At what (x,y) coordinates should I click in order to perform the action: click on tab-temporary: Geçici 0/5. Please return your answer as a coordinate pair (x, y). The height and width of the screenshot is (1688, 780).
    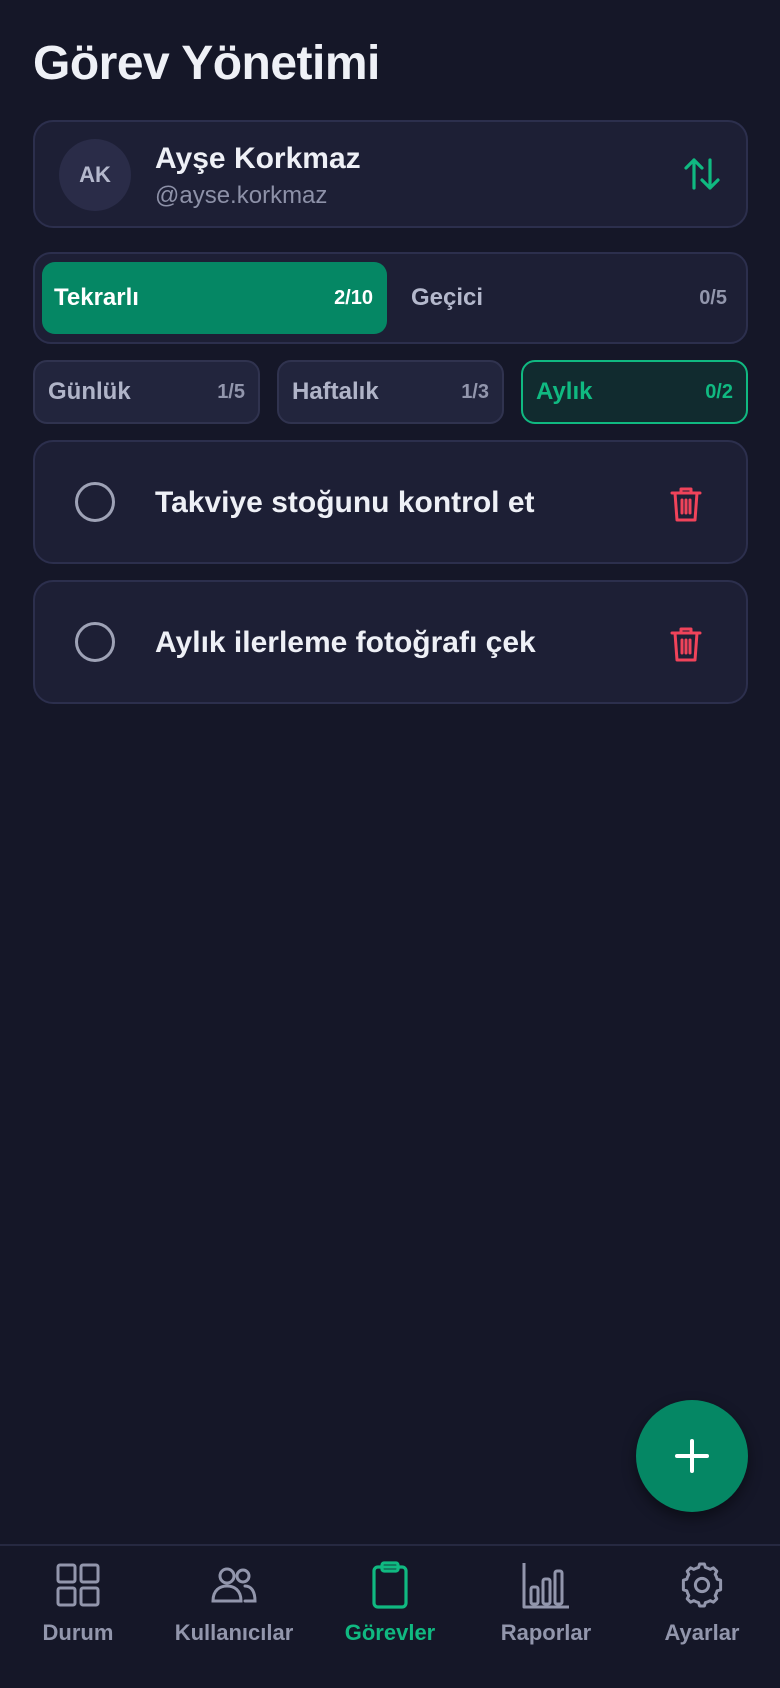
    Looking at the image, I should click on (570, 298).